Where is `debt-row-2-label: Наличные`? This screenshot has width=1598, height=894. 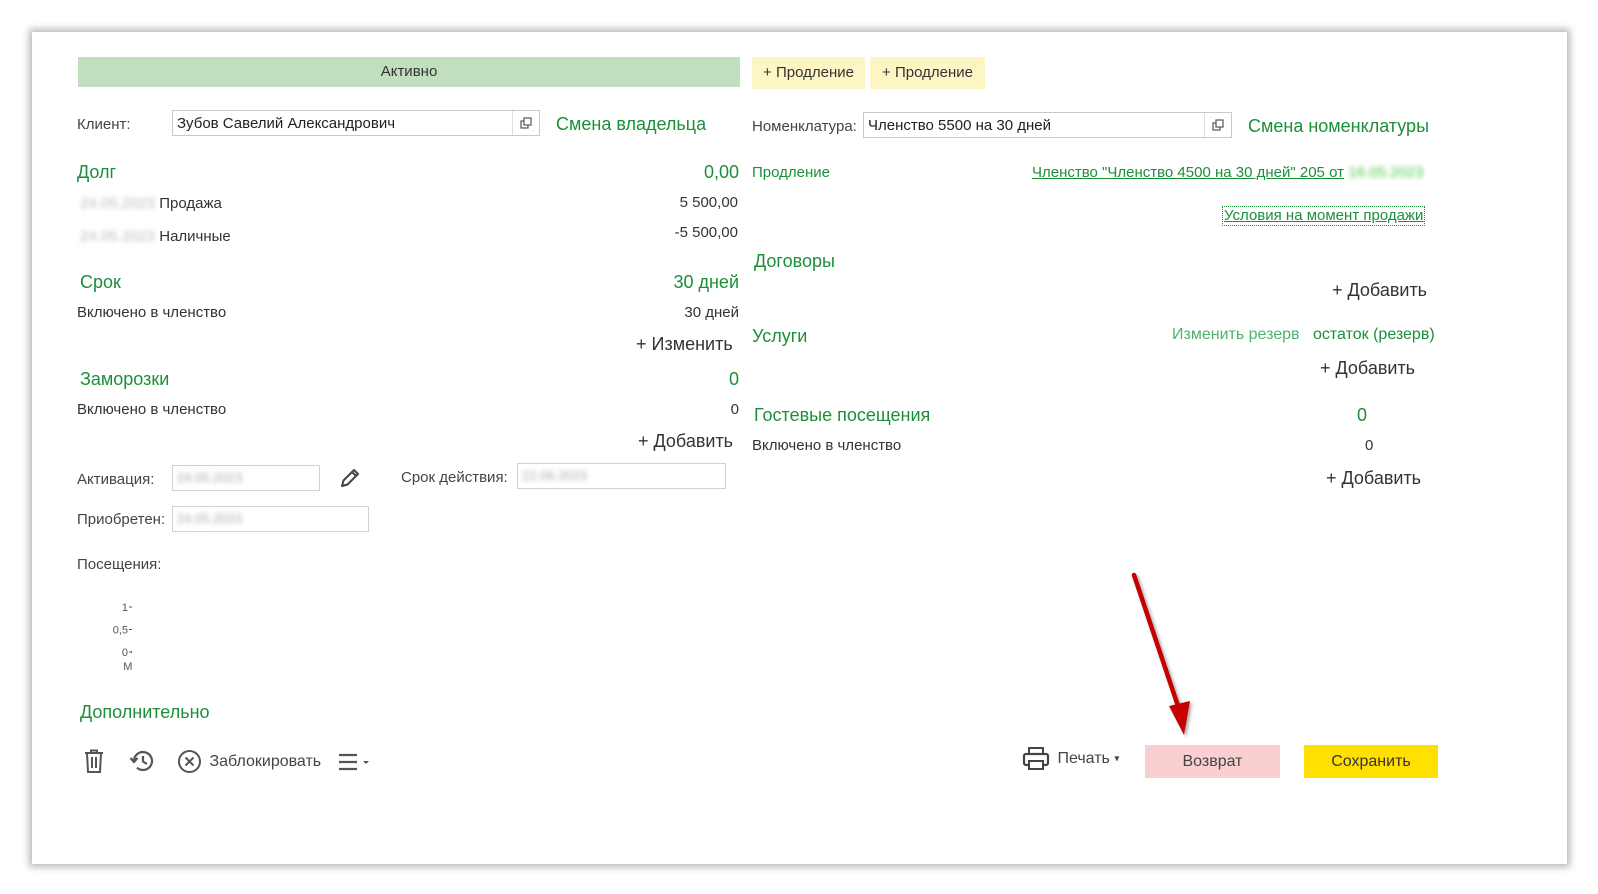 debt-row-2-label: Наличные is located at coordinates (195, 236).